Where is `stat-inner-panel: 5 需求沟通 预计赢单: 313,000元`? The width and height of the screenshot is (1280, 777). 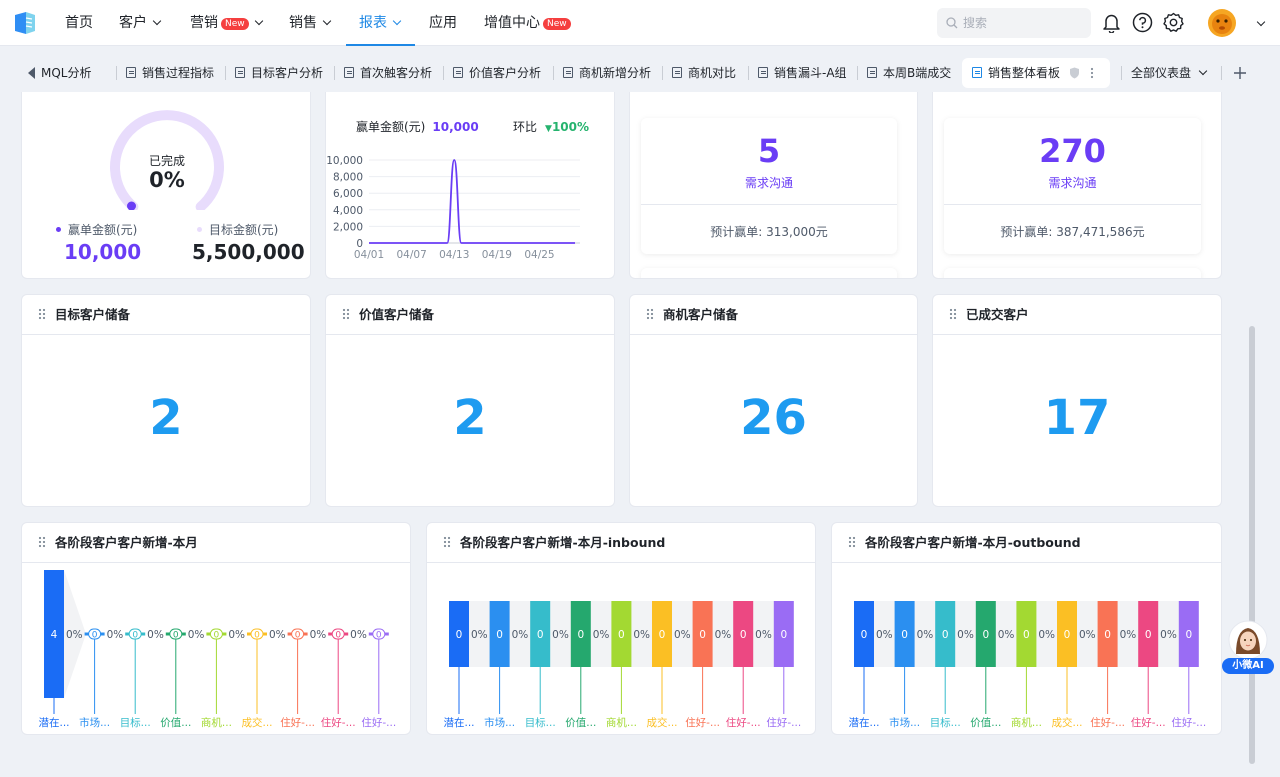 stat-inner-panel: 5 需求沟通 预计赢单: 313,000元 is located at coordinates (769, 186).